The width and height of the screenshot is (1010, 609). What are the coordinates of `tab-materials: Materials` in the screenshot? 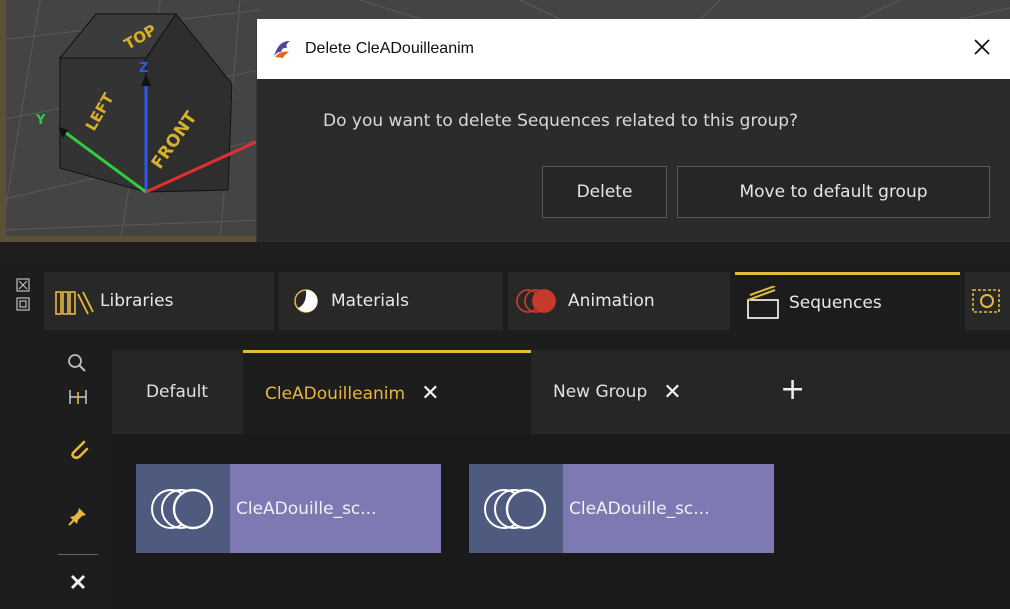 It's located at (391, 301).